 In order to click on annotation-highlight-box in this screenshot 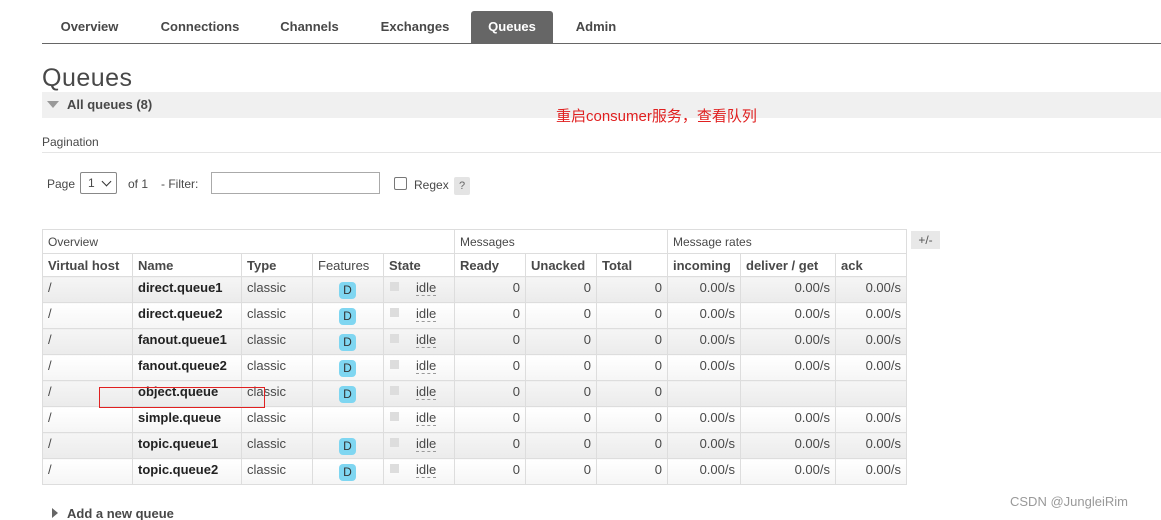, I will do `click(182, 397)`.